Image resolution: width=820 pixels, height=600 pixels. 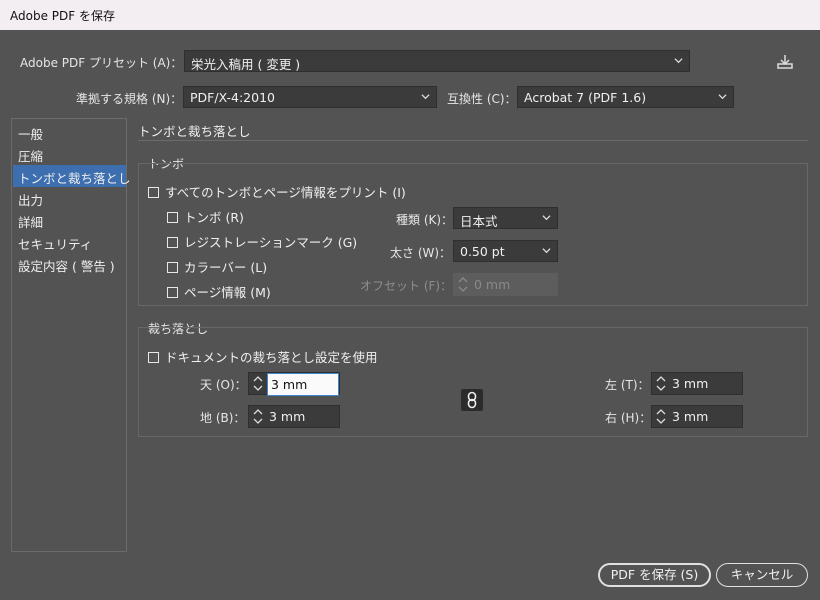 What do you see at coordinates (482, 99) in the screenshot?
I see `compat-label: 互換性 (C)：` at bounding box center [482, 99].